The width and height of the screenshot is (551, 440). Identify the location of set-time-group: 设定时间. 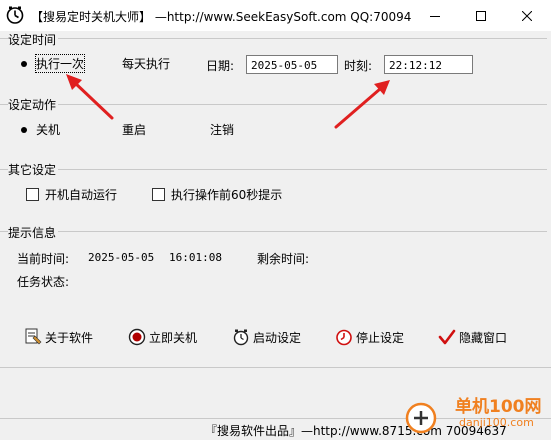
(273, 39).